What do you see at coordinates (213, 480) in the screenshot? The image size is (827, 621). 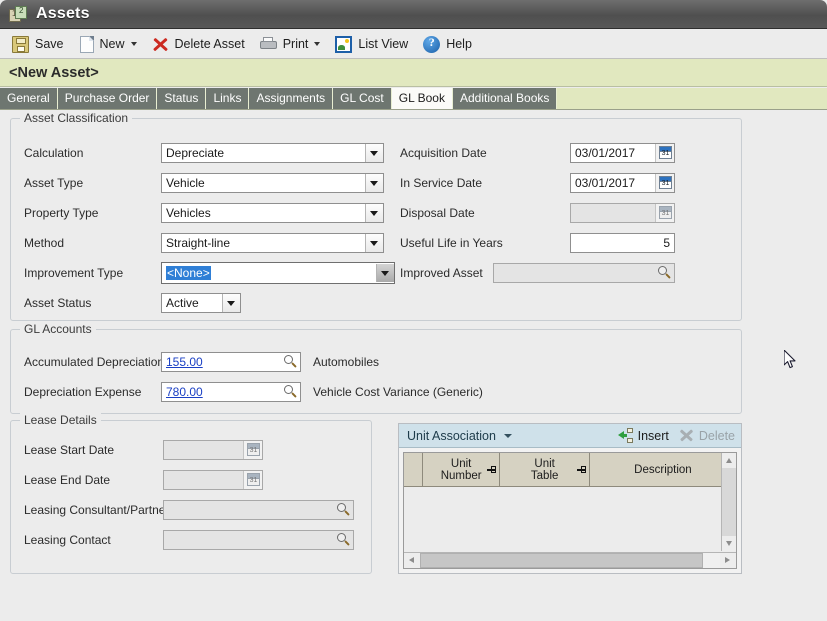 I see `lease-end-date-field` at bounding box center [213, 480].